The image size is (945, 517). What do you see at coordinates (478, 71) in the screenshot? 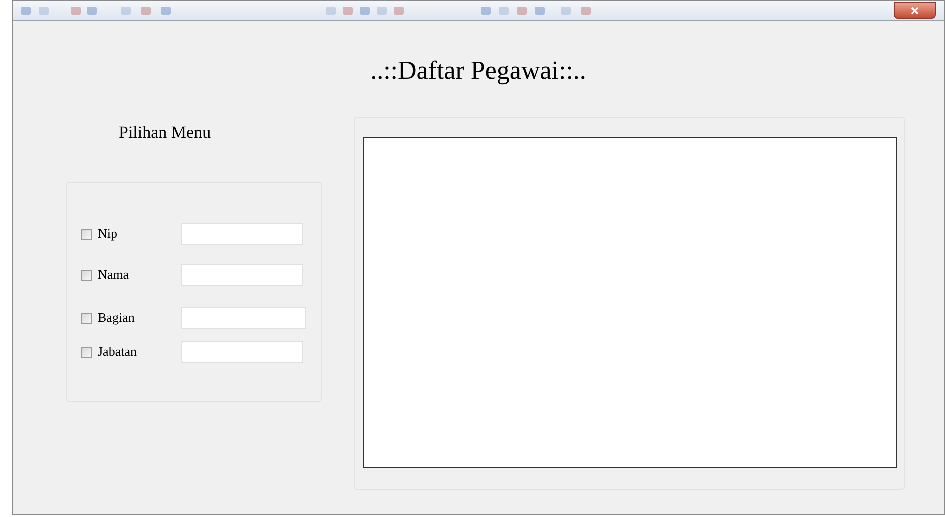
I see `window-title: ..::Daftar Pegawai::..` at bounding box center [478, 71].